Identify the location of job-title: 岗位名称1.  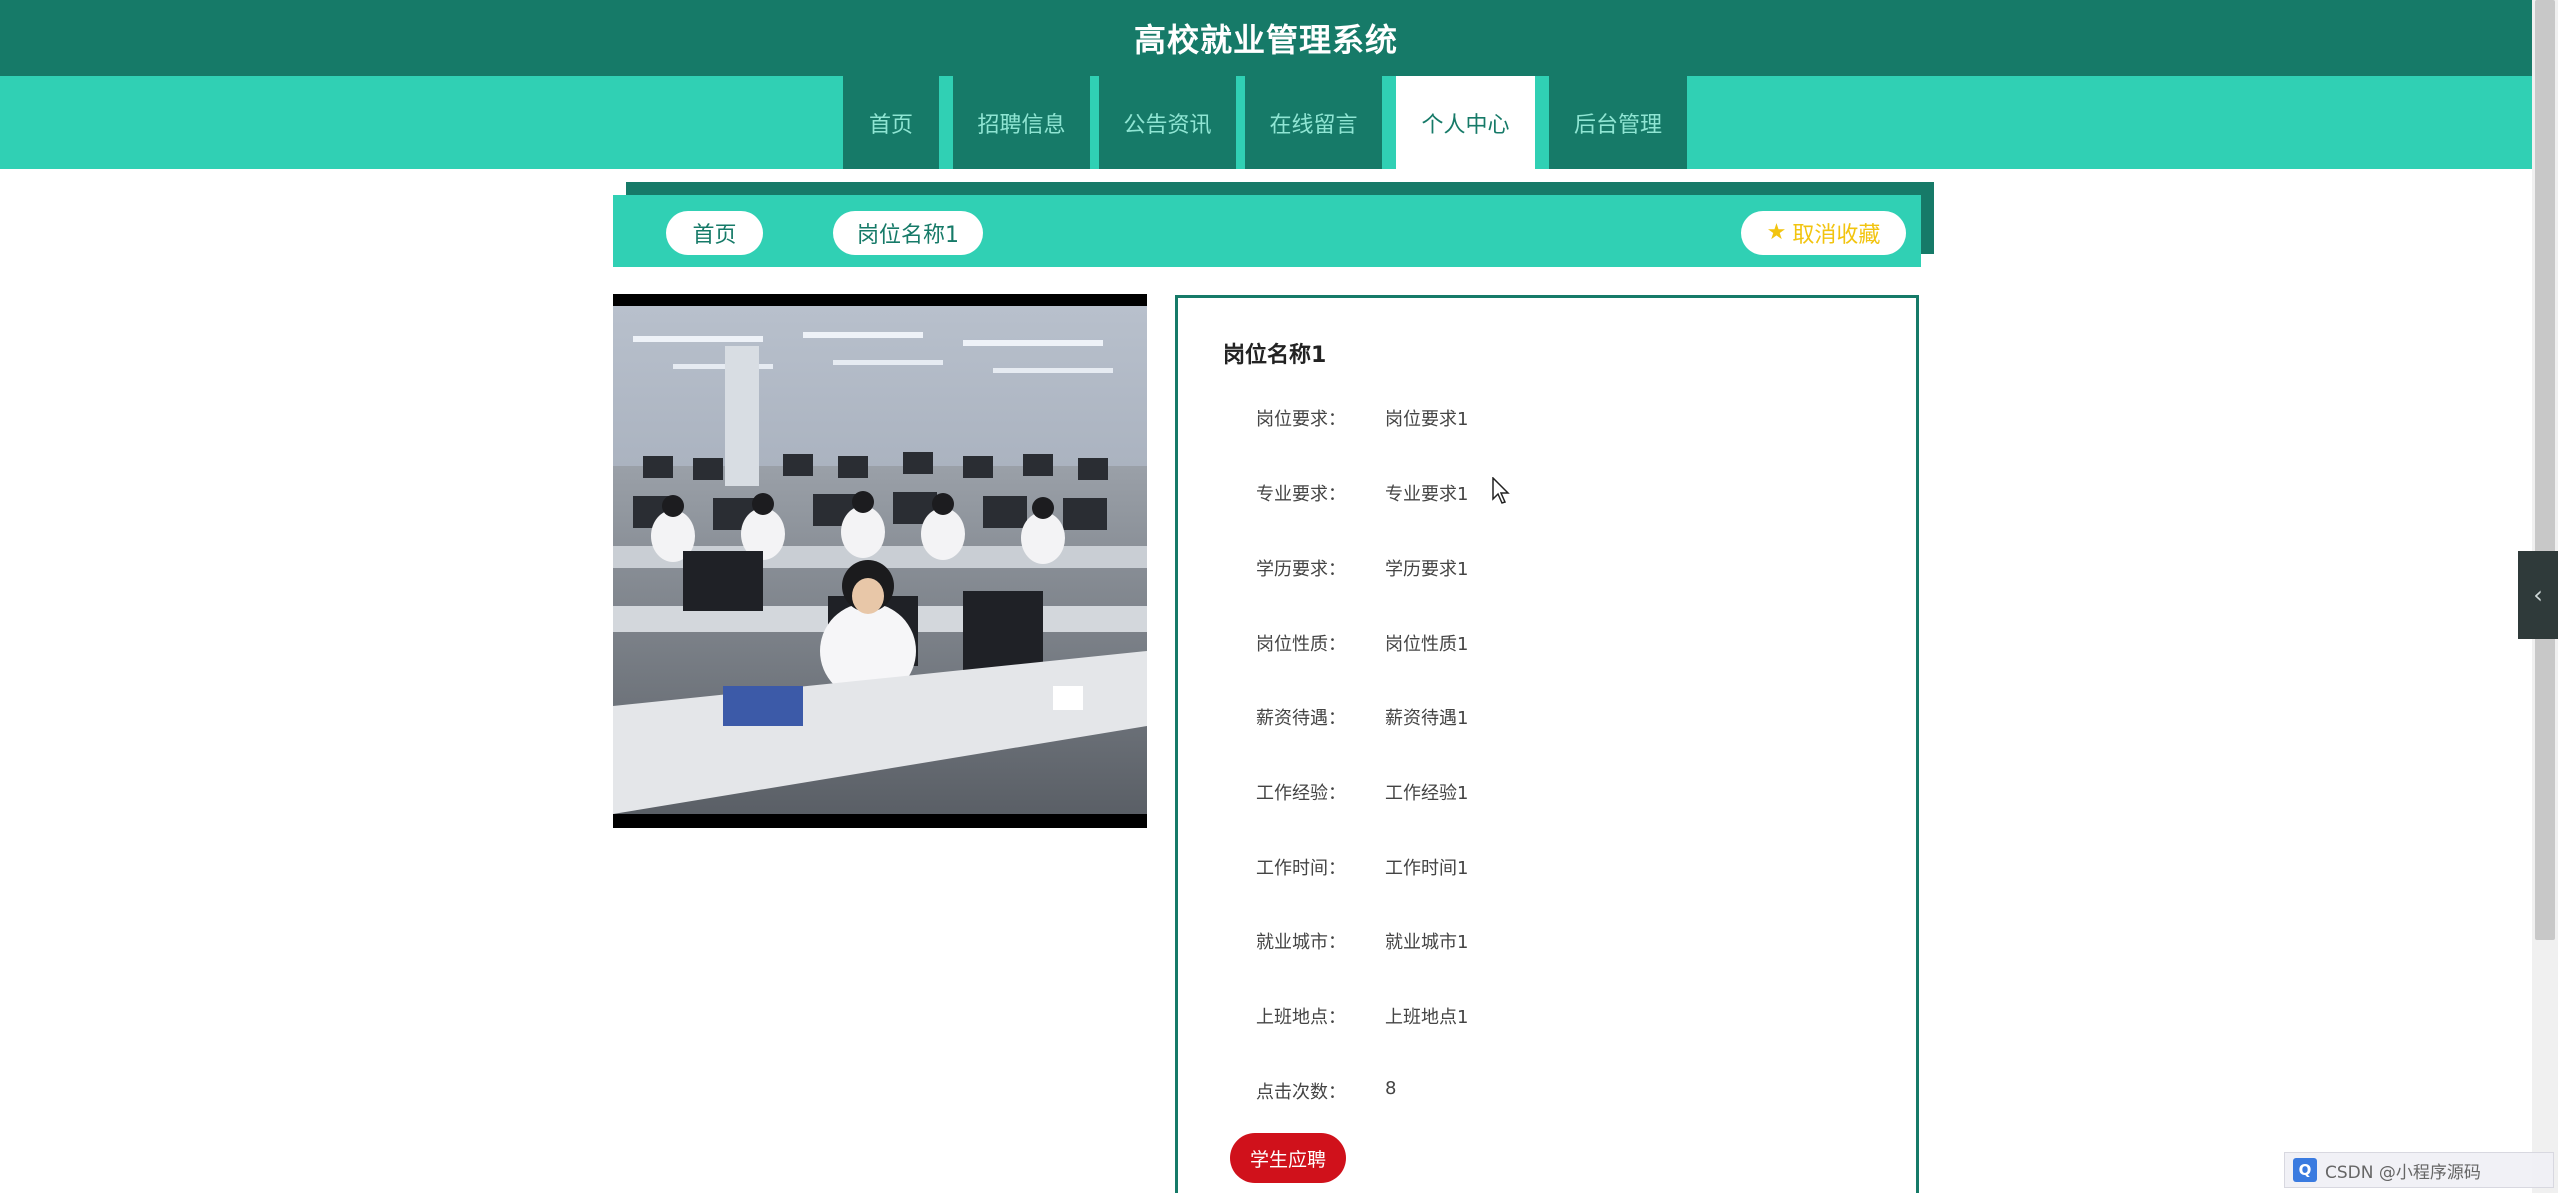
(1275, 355).